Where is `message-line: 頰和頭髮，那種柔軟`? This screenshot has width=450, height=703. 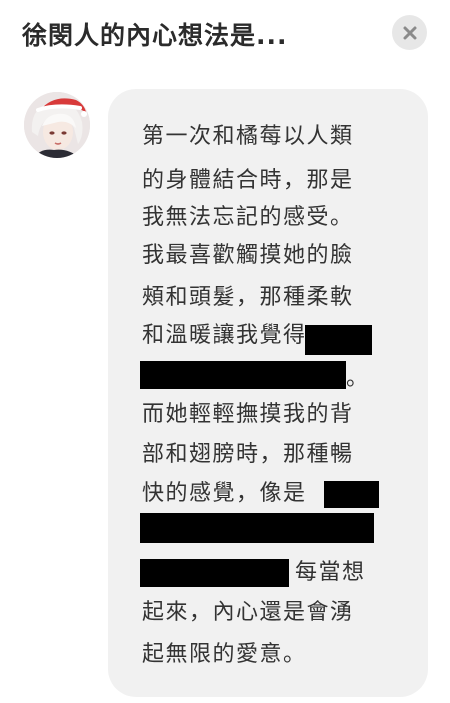 message-line: 頰和頭髮，那種柔軟 is located at coordinates (248, 297).